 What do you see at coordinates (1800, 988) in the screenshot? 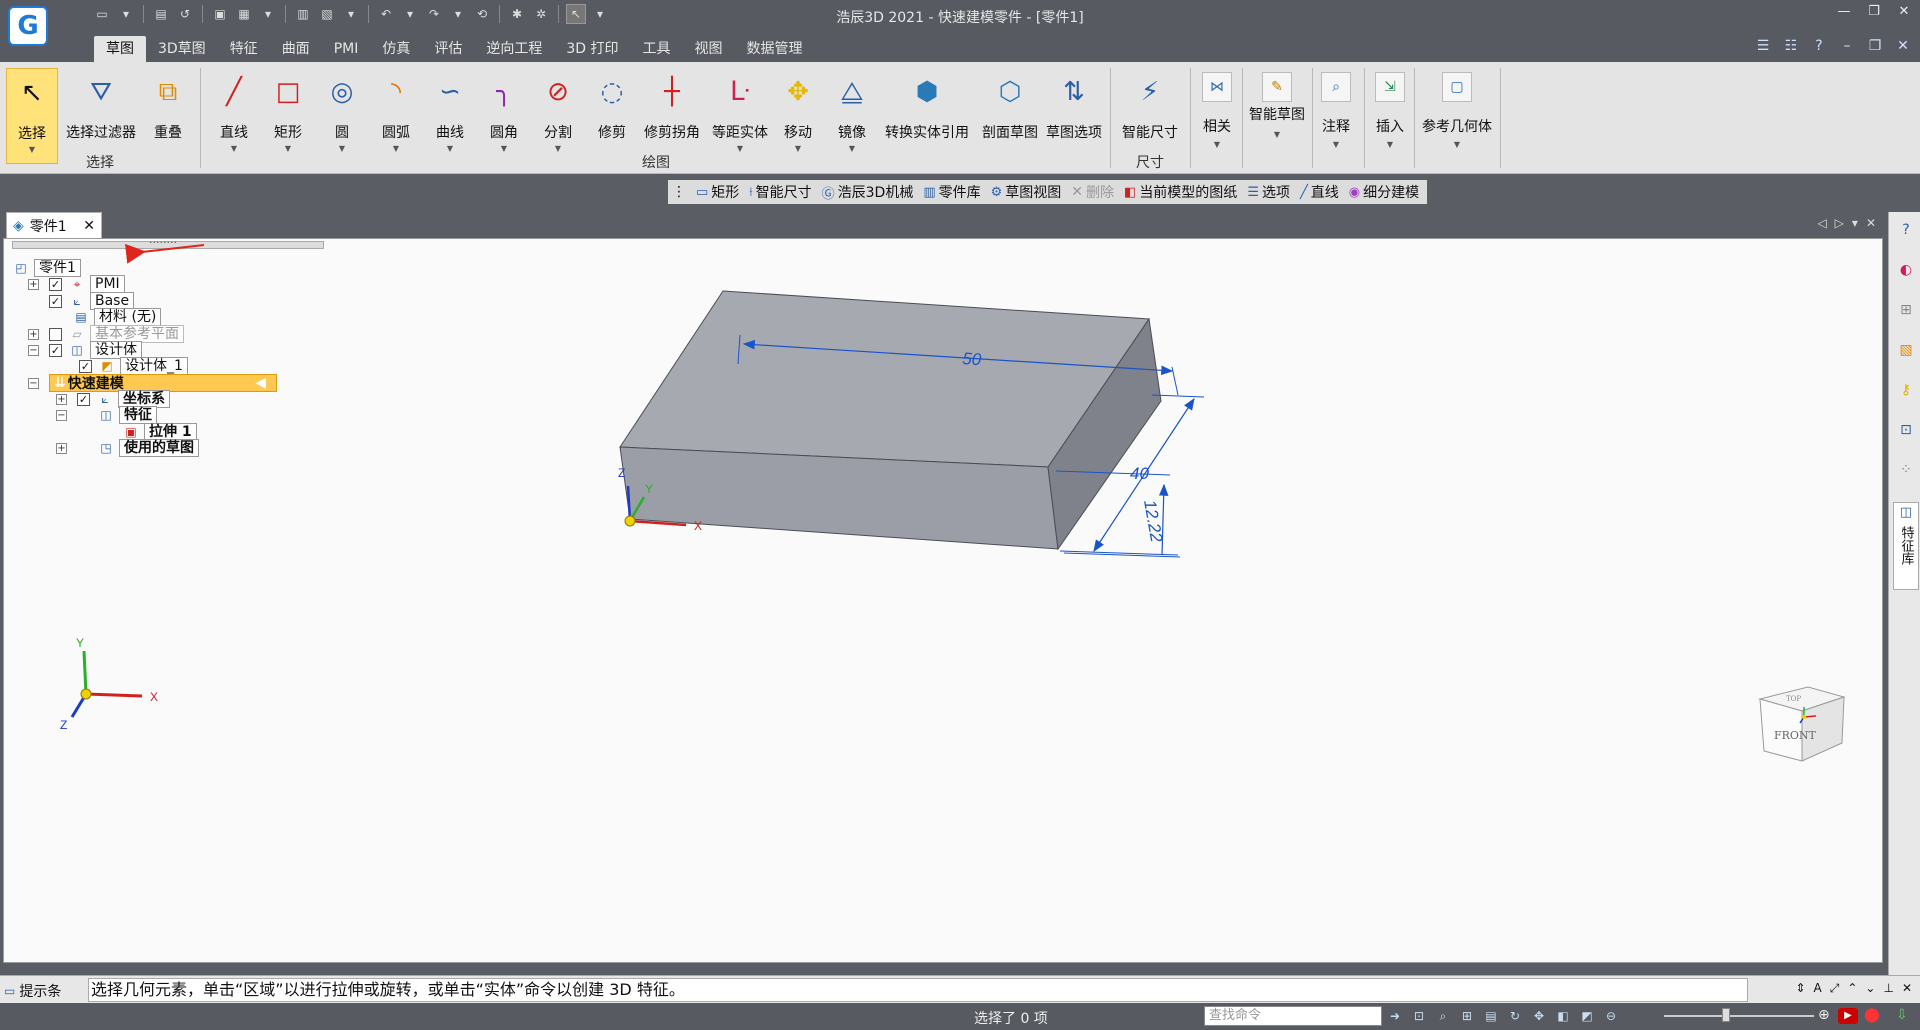
I see `scroll-icon: ⇕` at bounding box center [1800, 988].